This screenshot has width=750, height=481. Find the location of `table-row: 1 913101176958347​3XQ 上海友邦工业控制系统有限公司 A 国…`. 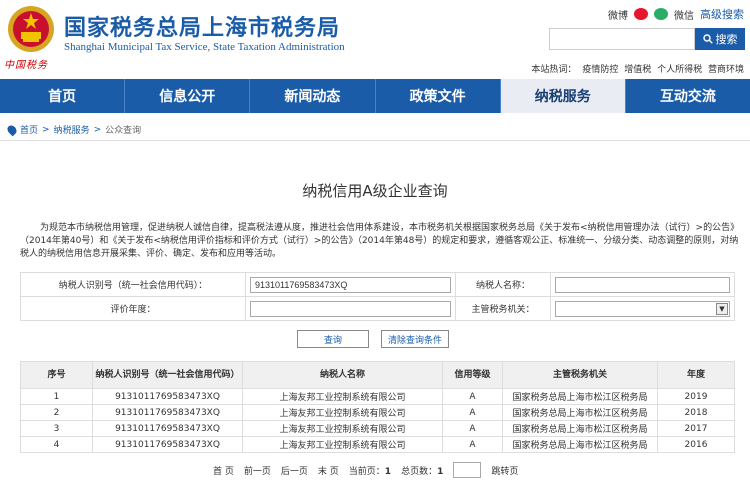

table-row: 1 913101176958347​3XQ 上海友邦工业控制系统有限公司 A 国… is located at coordinates (377, 396).